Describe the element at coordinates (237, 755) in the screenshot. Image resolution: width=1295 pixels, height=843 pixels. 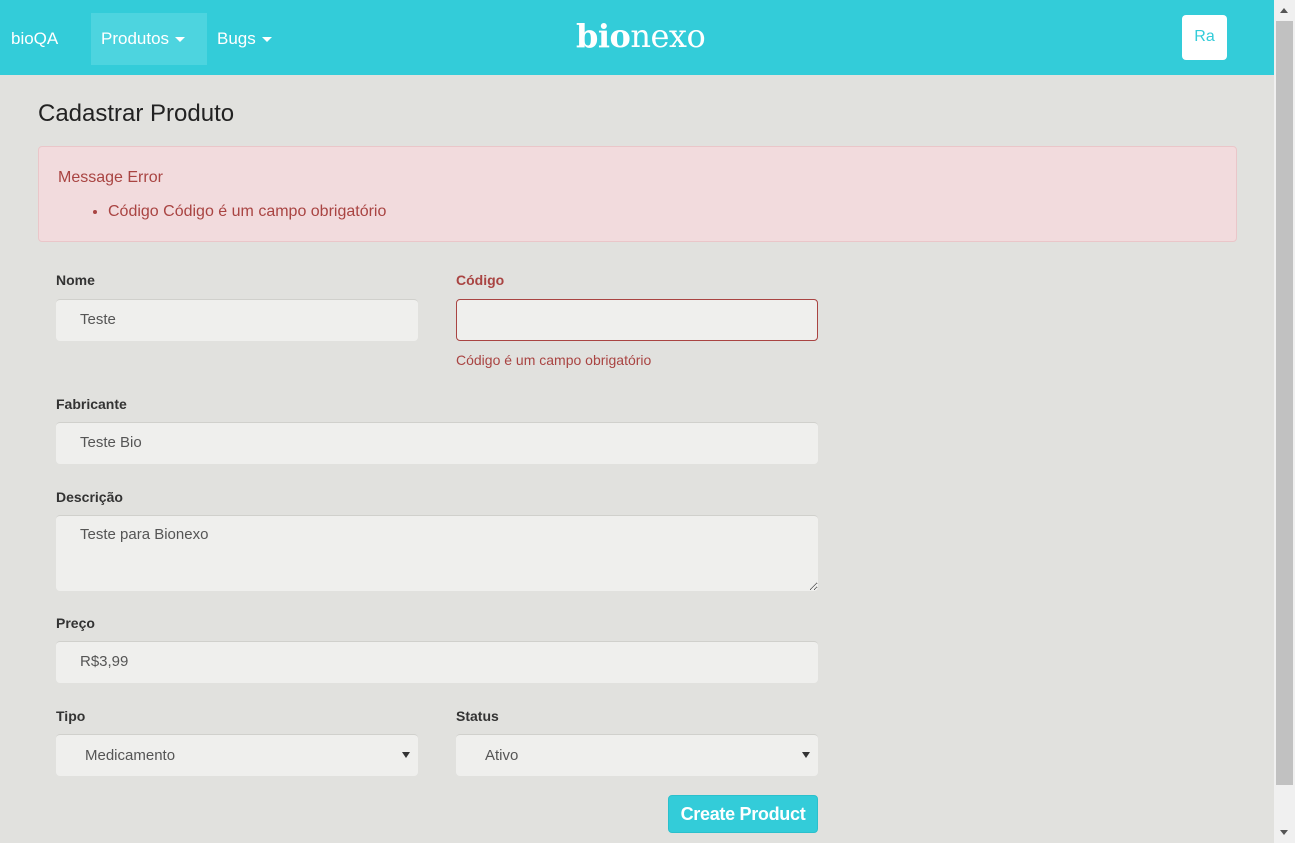
I see `tipo-select: Medicamento` at that location.